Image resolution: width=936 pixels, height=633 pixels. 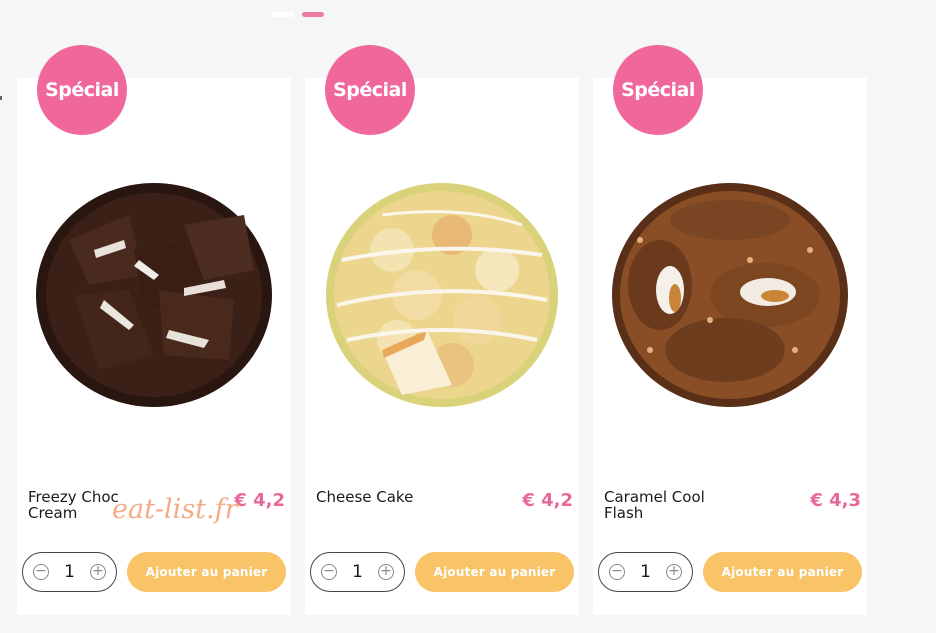 I want to click on chocolate-donut-image, so click(x=154, y=295).